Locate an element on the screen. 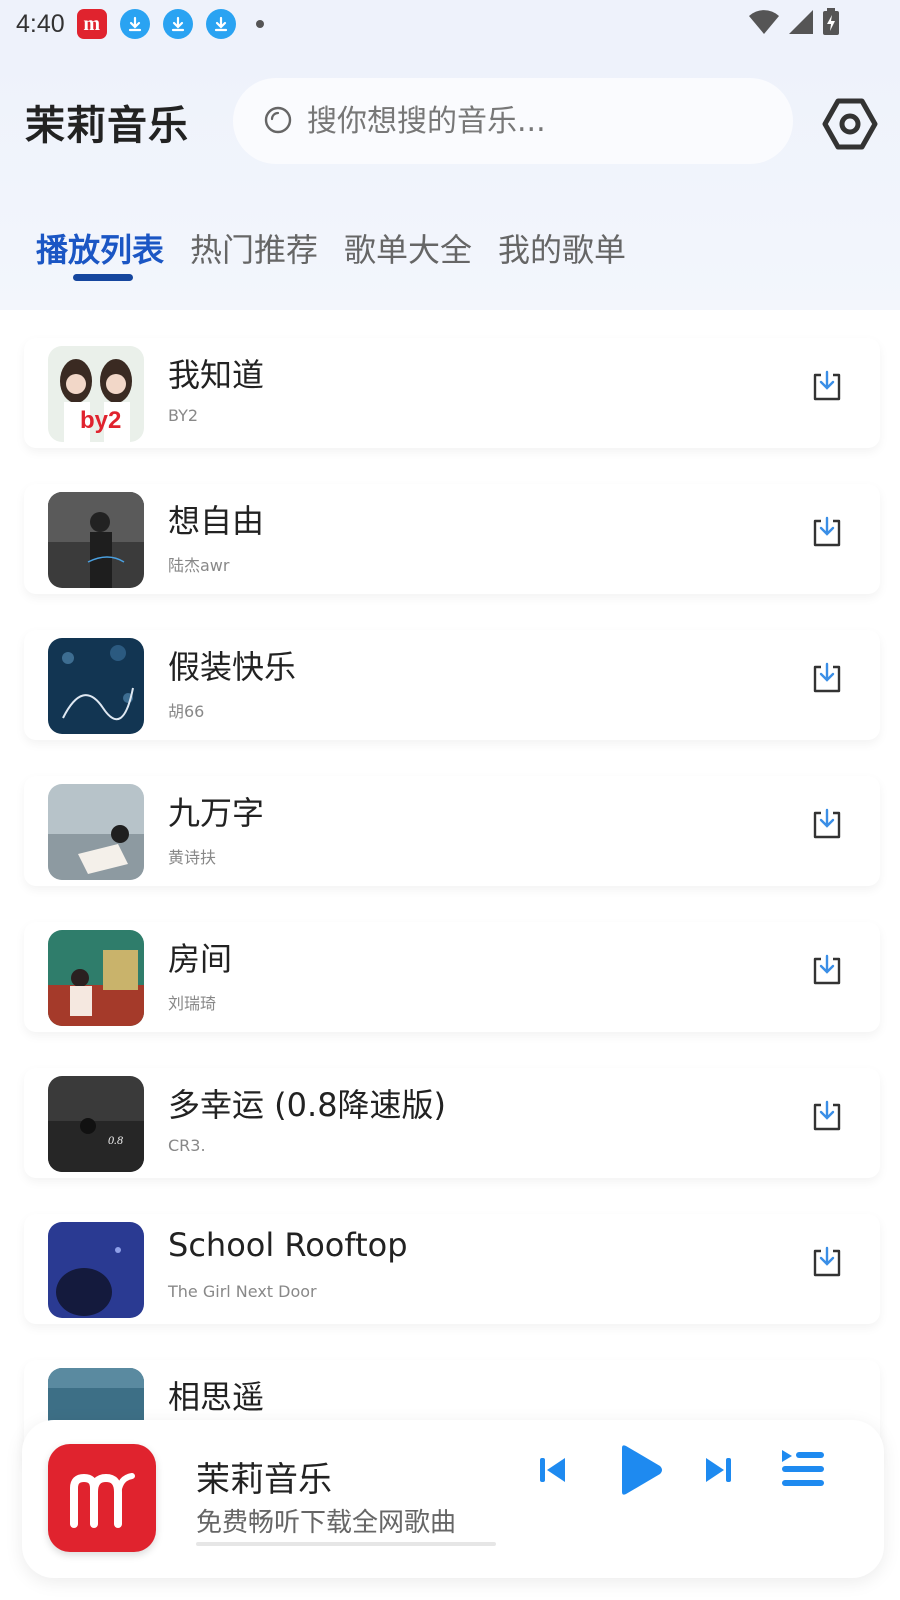 The width and height of the screenshot is (900, 1600). app-notification-icon: m is located at coordinates (91, 24).